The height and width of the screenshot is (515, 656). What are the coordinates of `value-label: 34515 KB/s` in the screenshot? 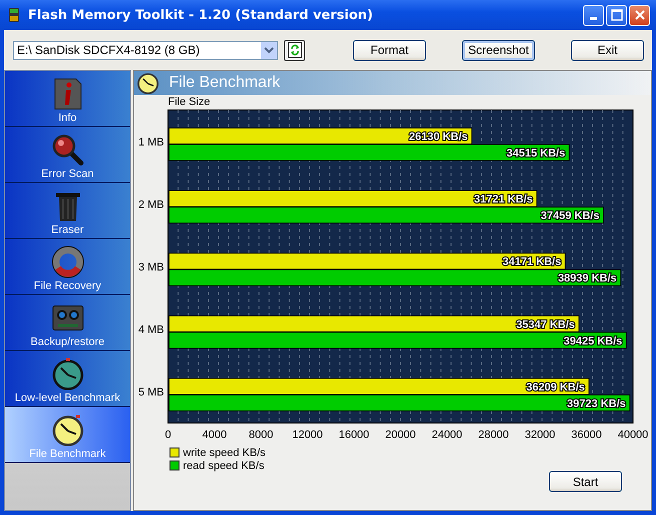 It's located at (536, 154).